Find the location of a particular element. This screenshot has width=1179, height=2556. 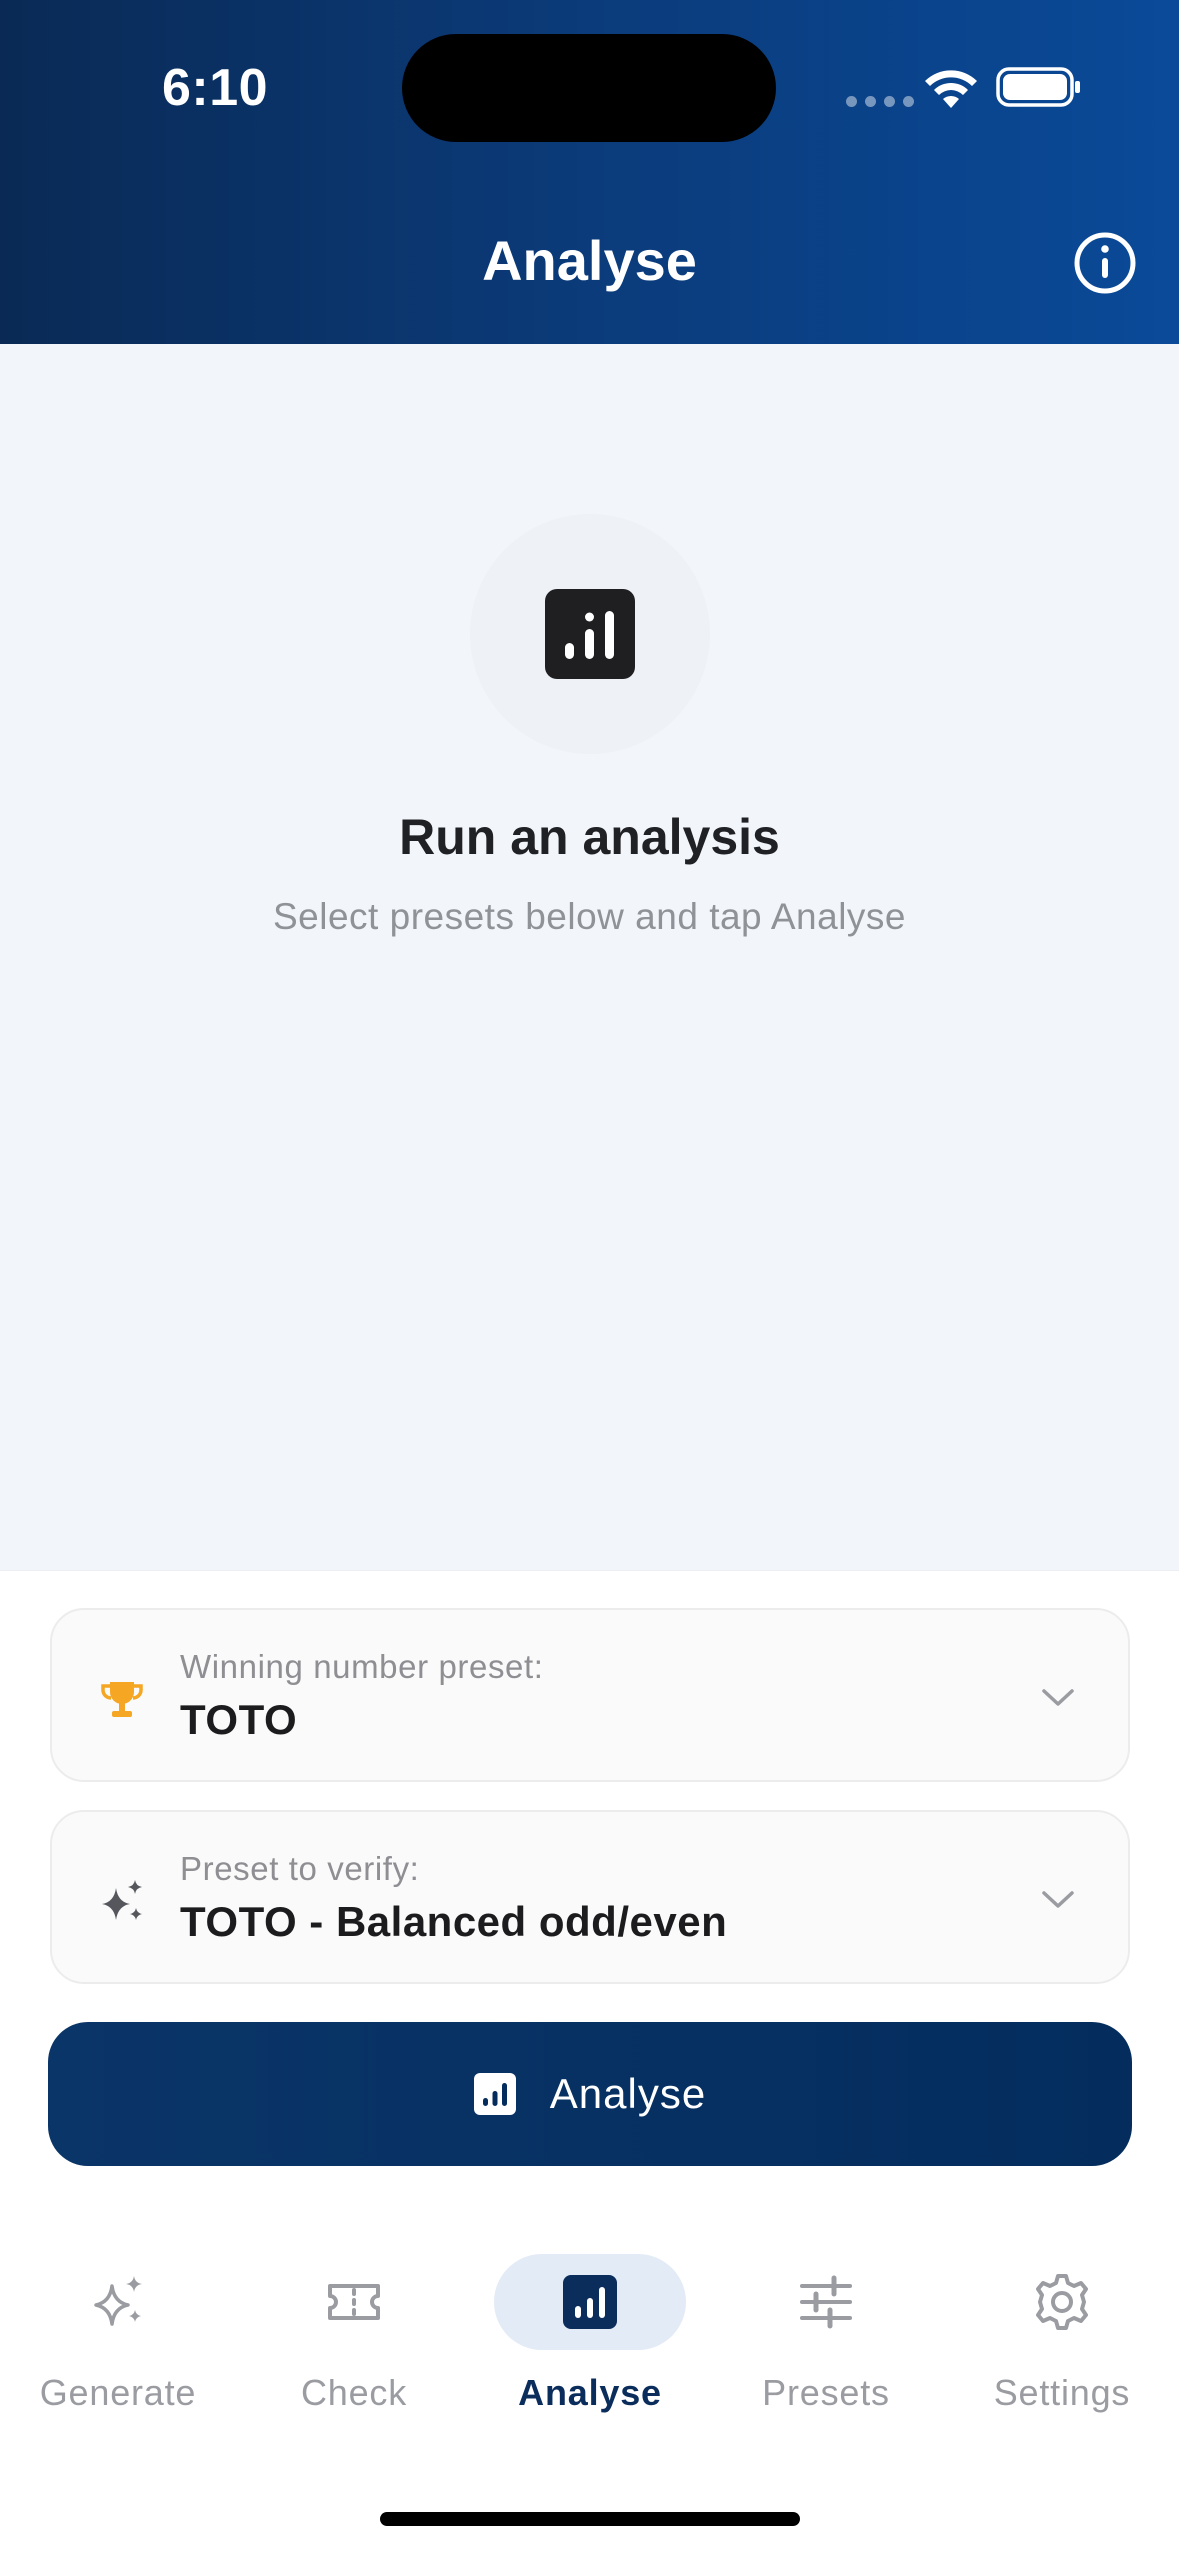

page-title: Analyse is located at coordinates (589, 260).